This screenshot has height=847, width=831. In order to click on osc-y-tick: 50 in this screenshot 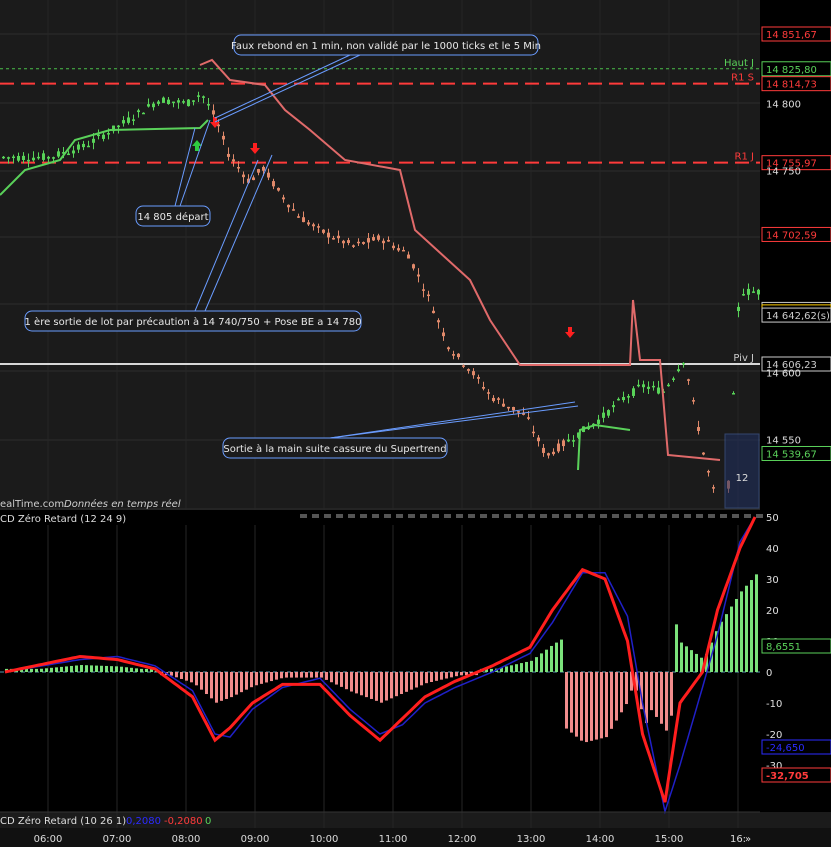, I will do `click(772, 518)`.